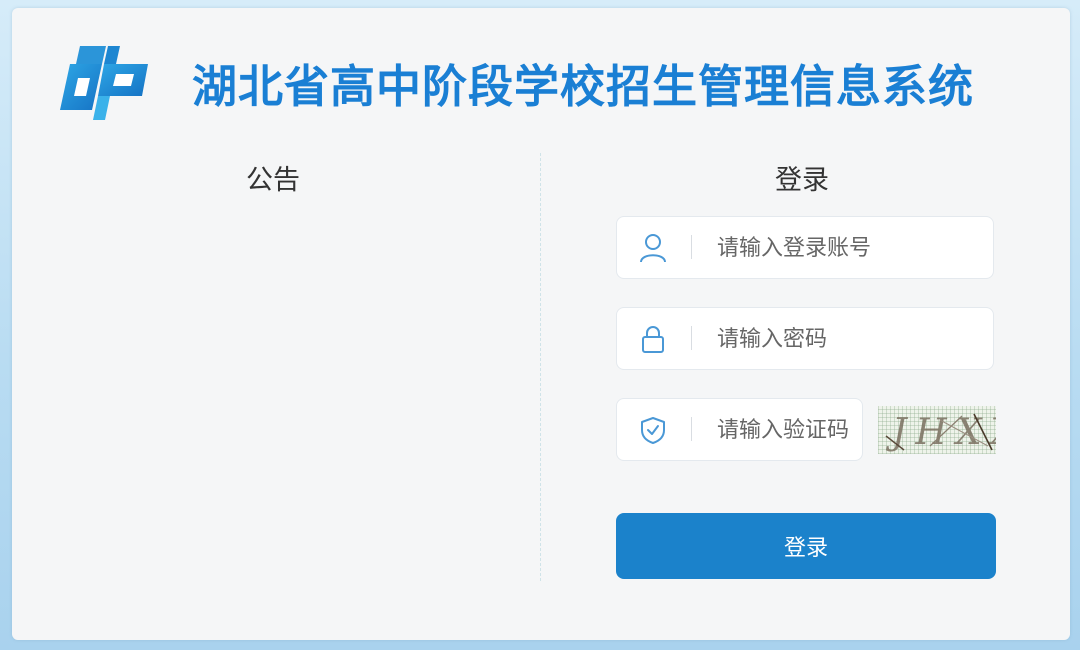 This screenshot has height=650, width=1080. I want to click on cp-logo-icon, so click(104, 83).